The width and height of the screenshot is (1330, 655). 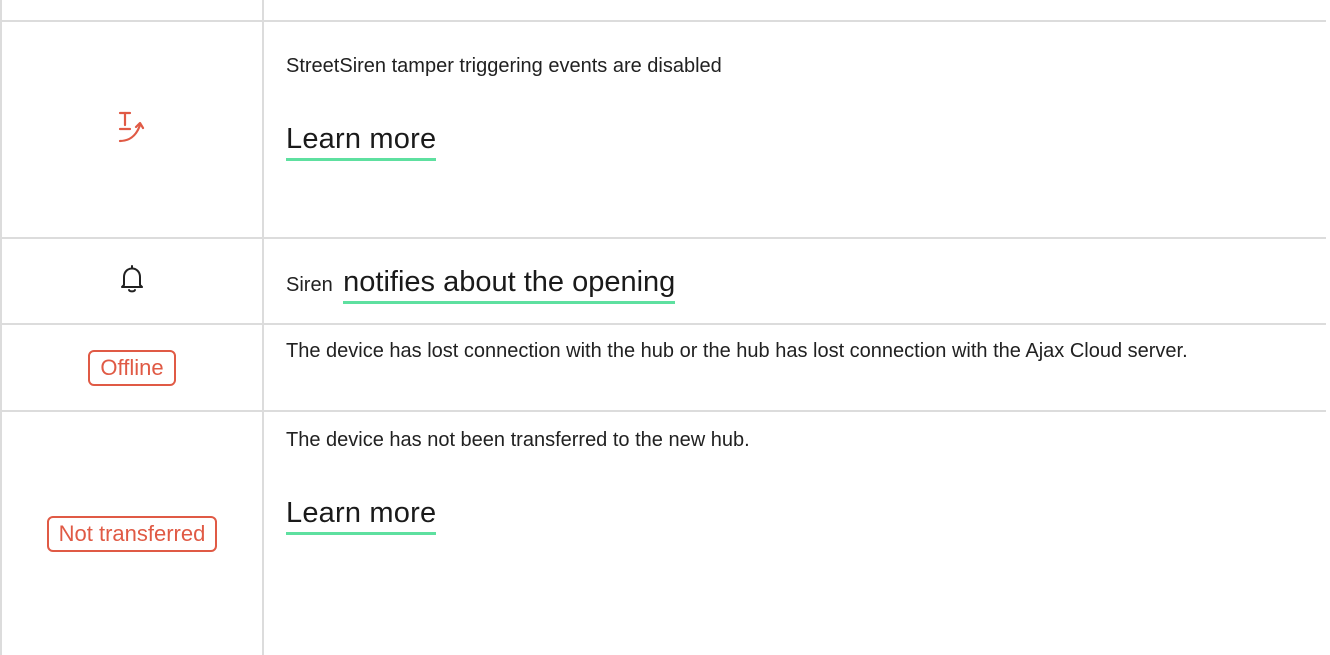 What do you see at coordinates (796, 284) in the screenshot?
I see `text-cell: Siren notifies about the opening` at bounding box center [796, 284].